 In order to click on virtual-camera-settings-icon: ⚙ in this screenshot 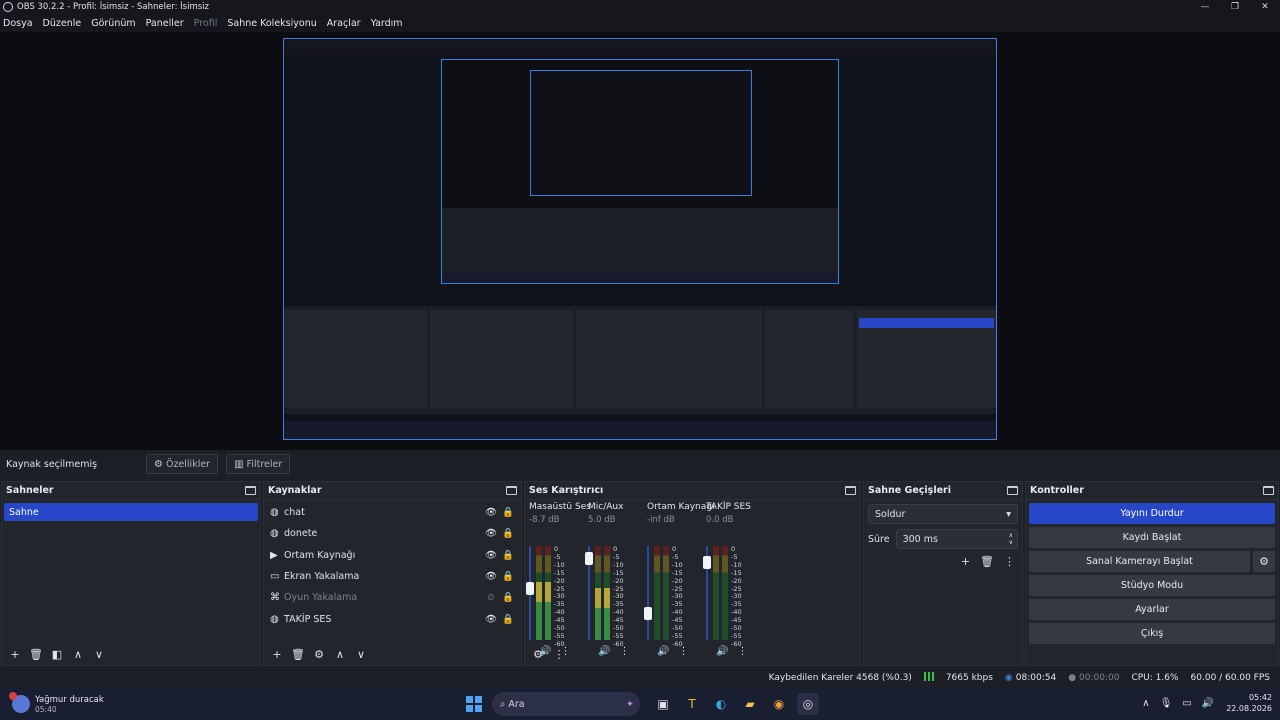, I will do `click(1264, 561)`.